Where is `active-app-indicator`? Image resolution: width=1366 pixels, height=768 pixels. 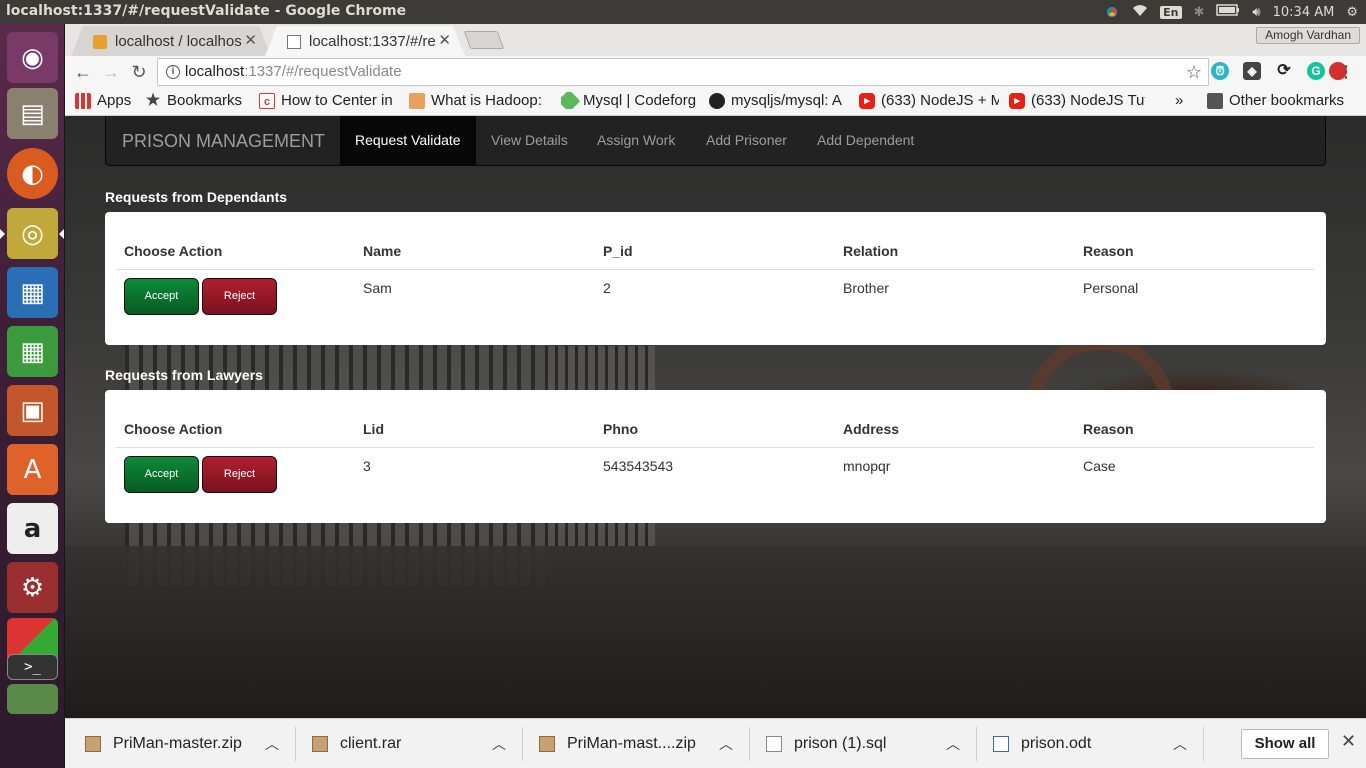
active-app-indicator is located at coordinates (2, 234).